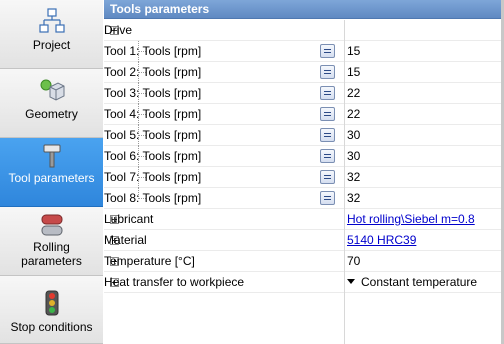  I want to click on lubricant-link: Hot rolling\Siebel m=0.8, so click(411, 219).